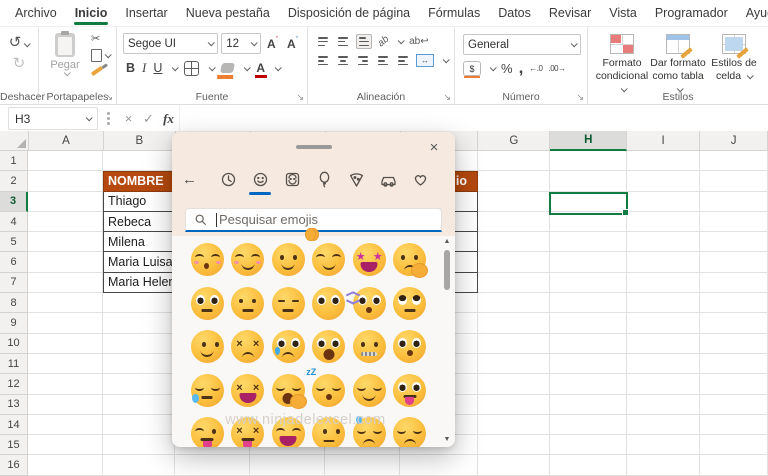  What do you see at coordinates (734, 425) in the screenshot?
I see `cell-J14` at bounding box center [734, 425].